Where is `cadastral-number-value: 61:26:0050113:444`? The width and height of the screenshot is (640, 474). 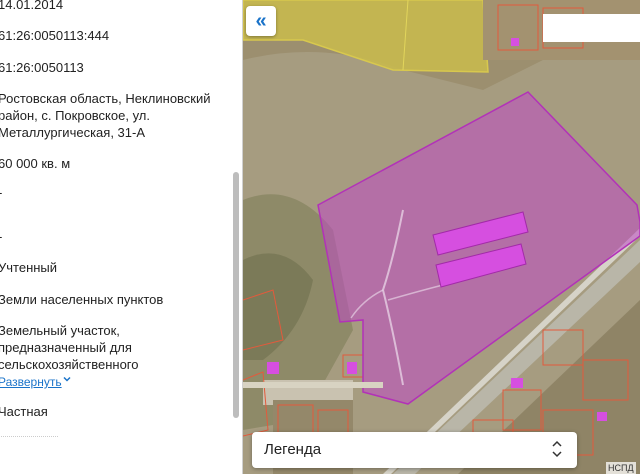 cadastral-number-value: 61:26:0050113:444 is located at coordinates (55, 35).